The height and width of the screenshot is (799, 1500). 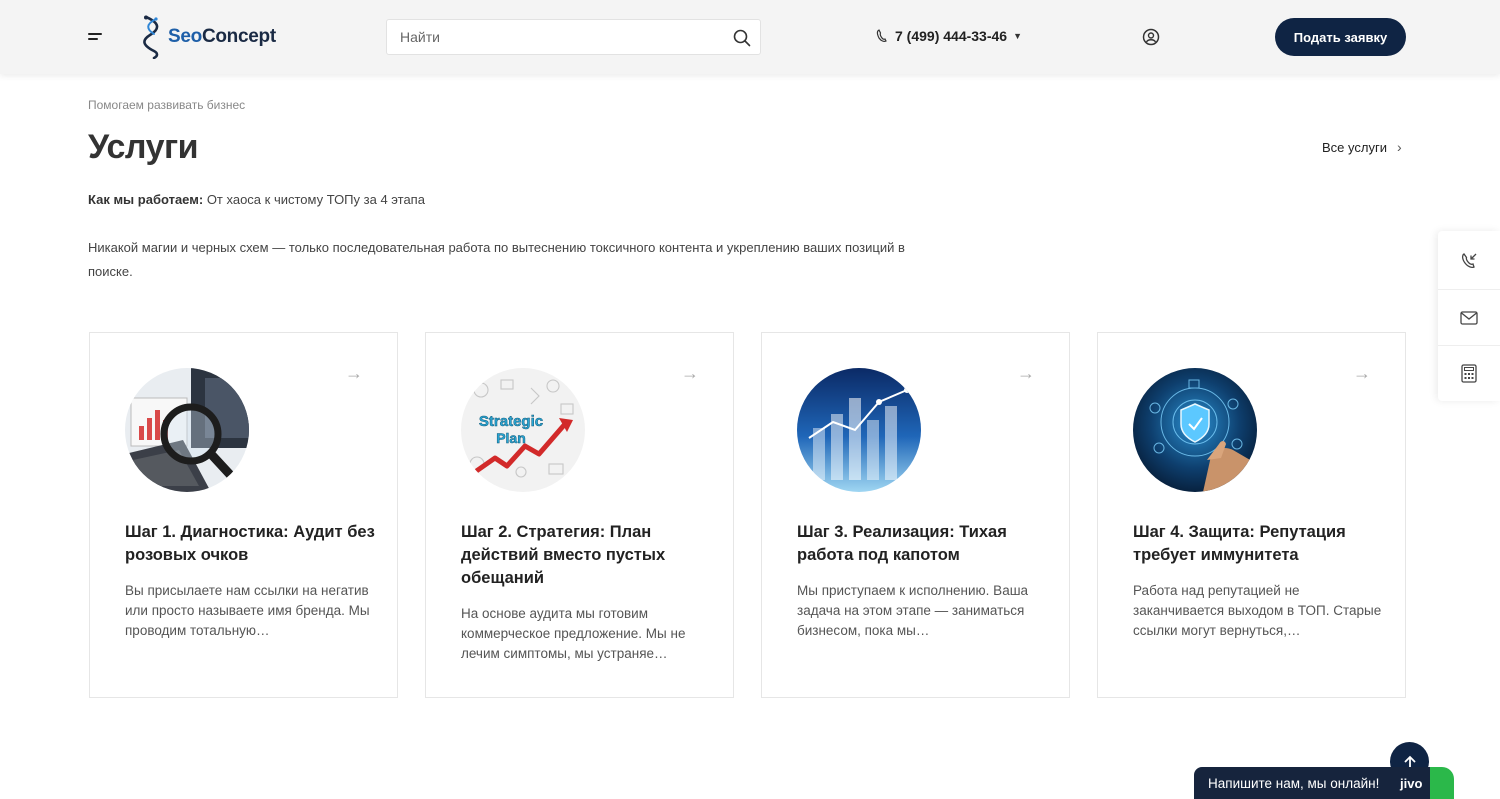 I want to click on how-label: Как мы работаем:, so click(x=146, y=199).